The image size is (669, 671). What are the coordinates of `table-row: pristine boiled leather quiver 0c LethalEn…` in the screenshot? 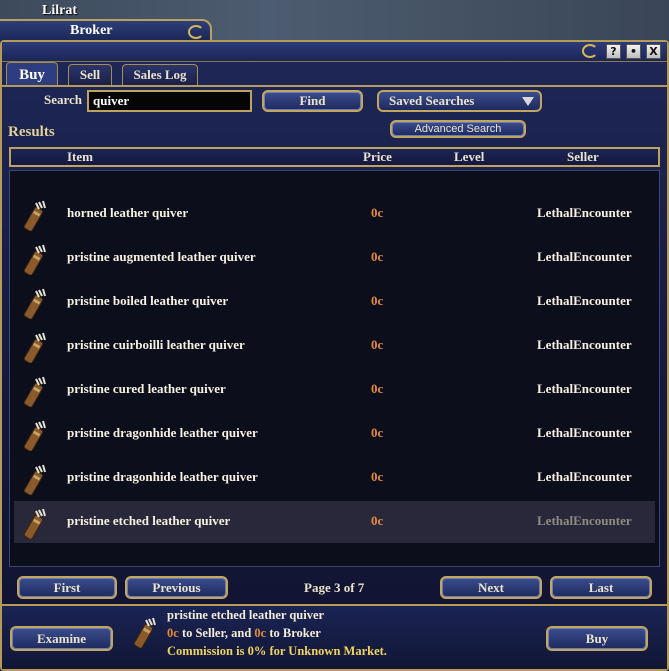 It's located at (334, 302).